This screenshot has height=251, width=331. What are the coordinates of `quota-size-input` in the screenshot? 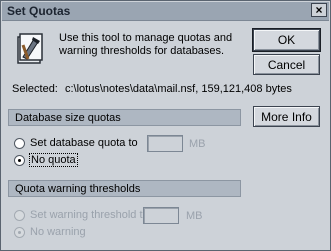 It's located at (165, 143).